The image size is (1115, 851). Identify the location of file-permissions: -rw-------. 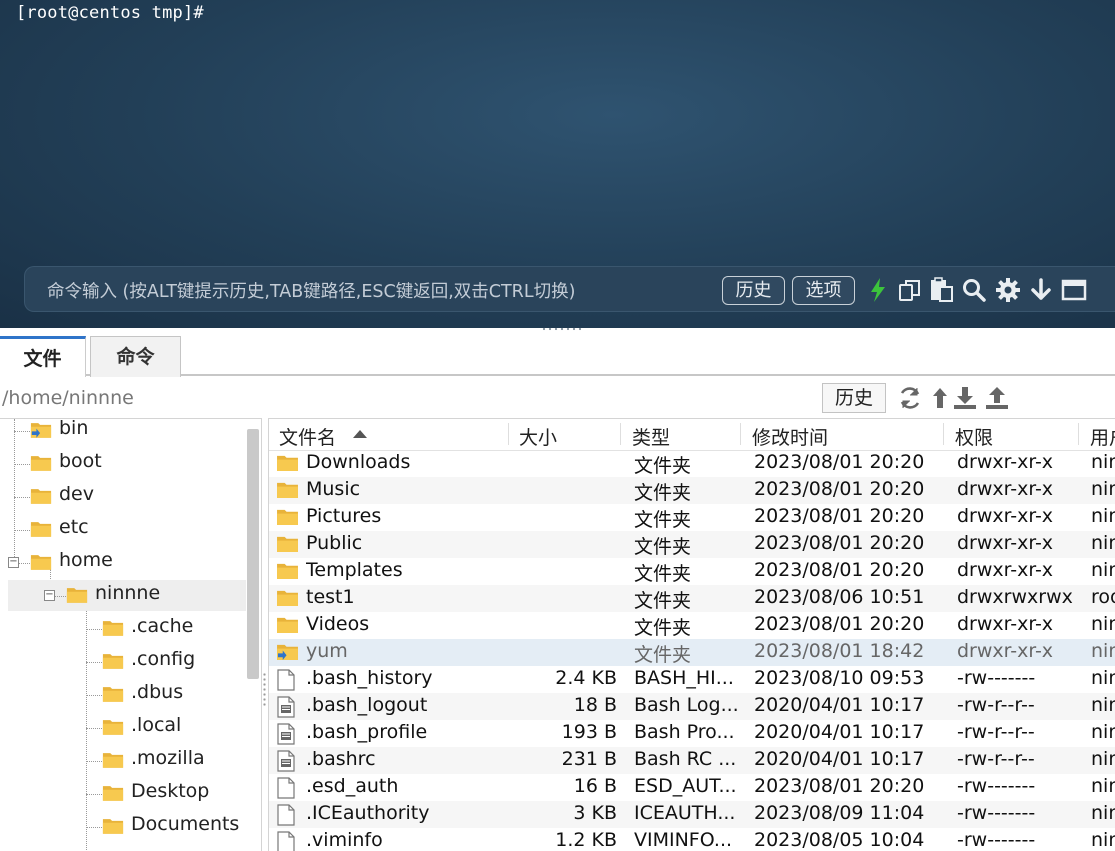
(996, 840).